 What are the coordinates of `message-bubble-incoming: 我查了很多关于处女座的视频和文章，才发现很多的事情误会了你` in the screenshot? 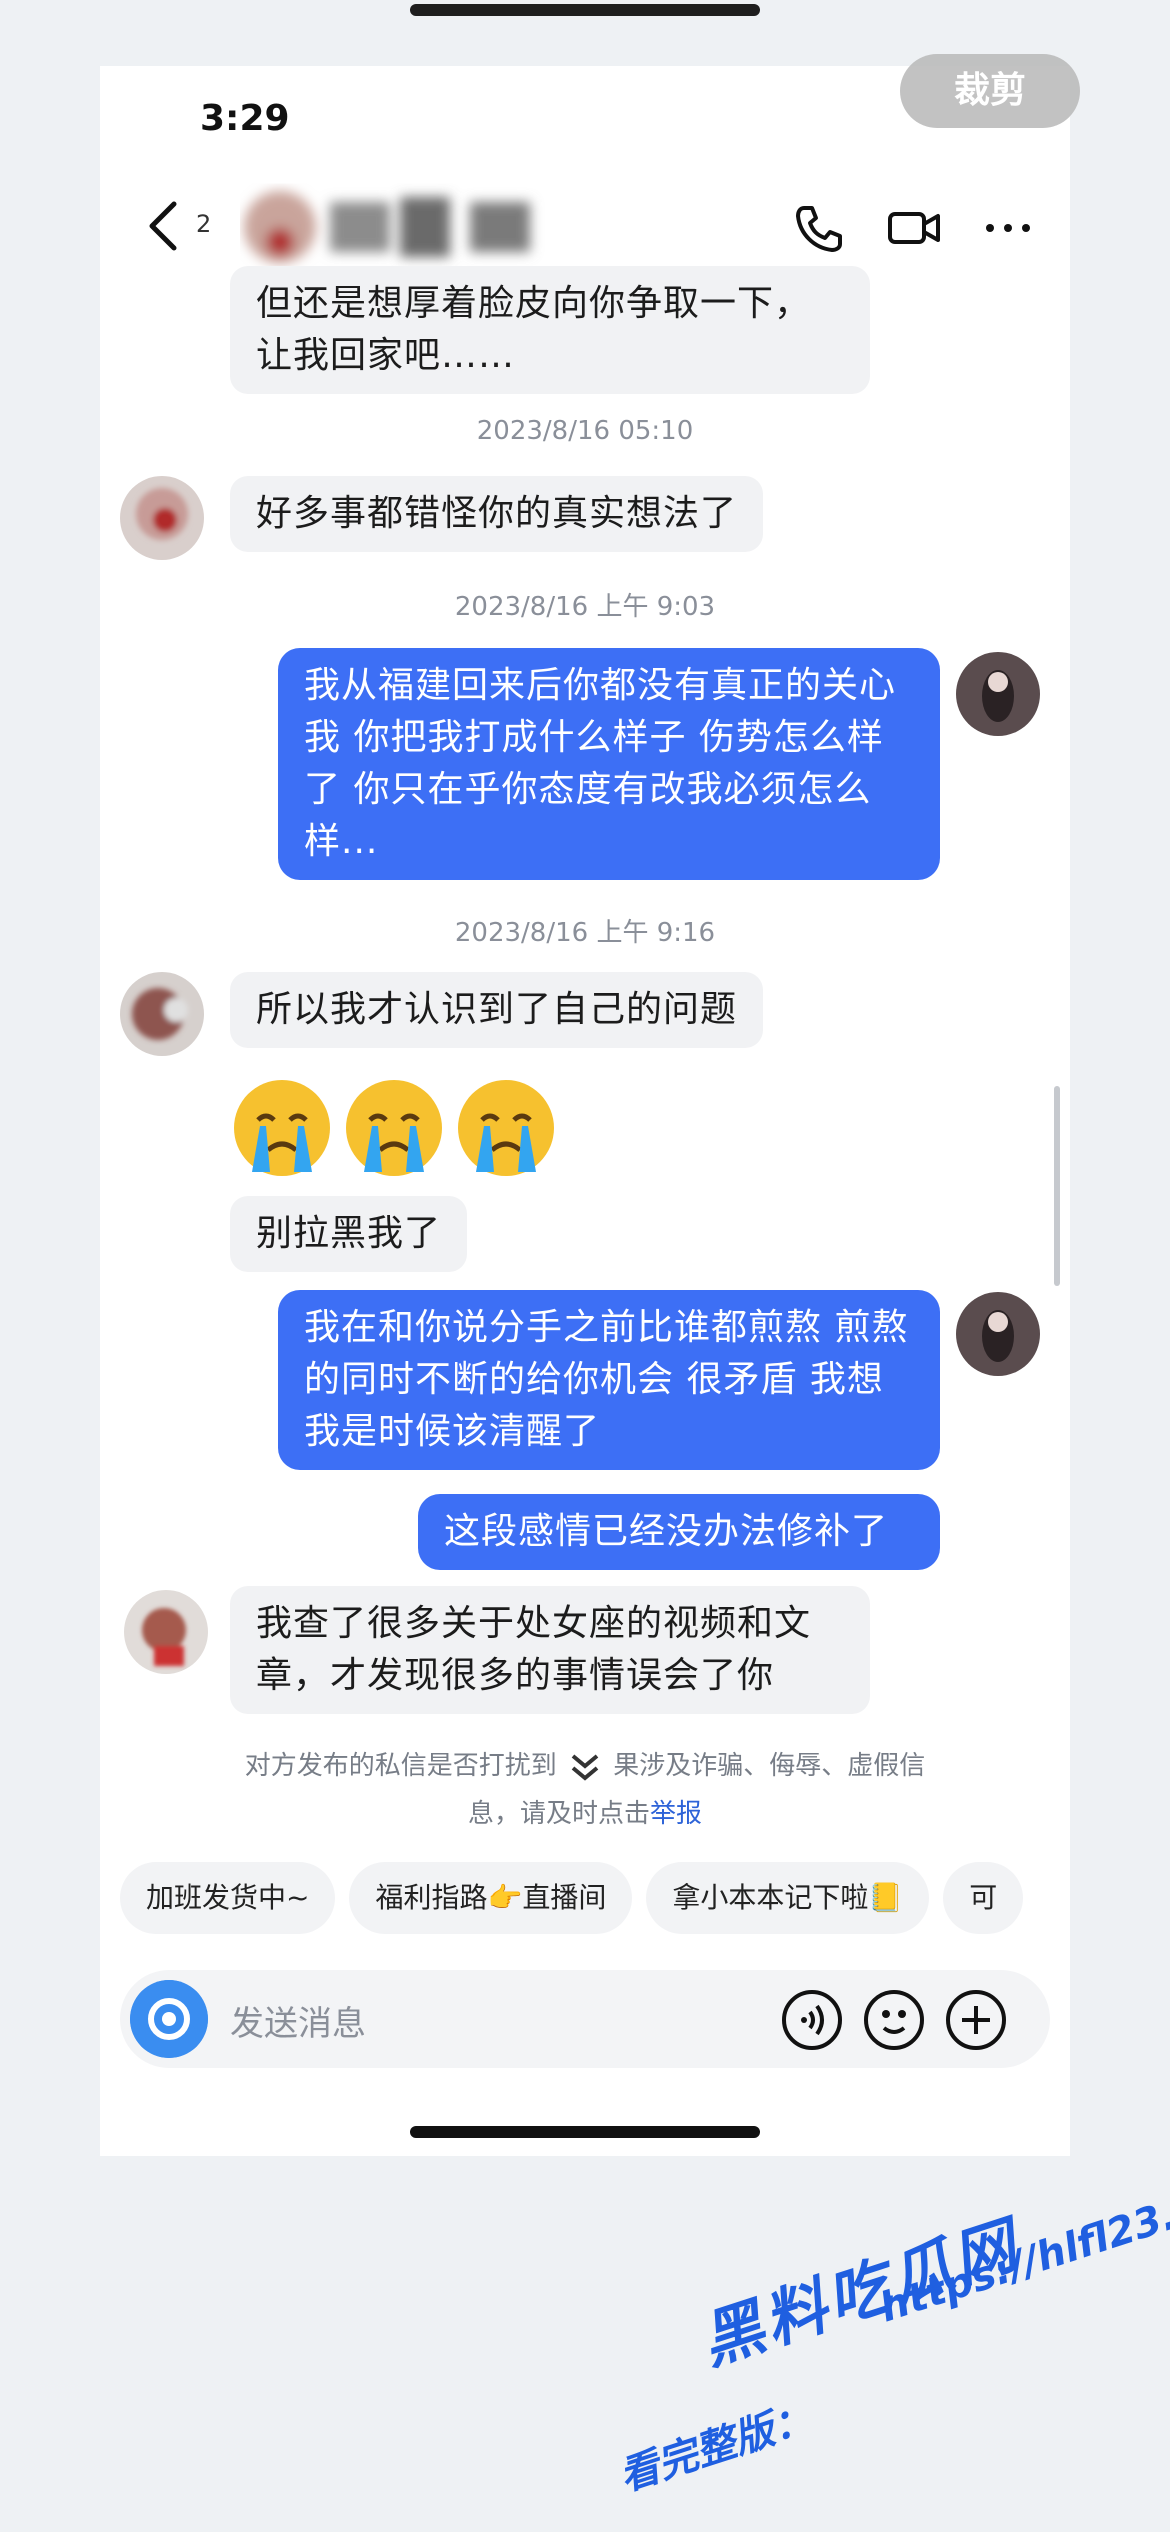 It's located at (550, 1650).